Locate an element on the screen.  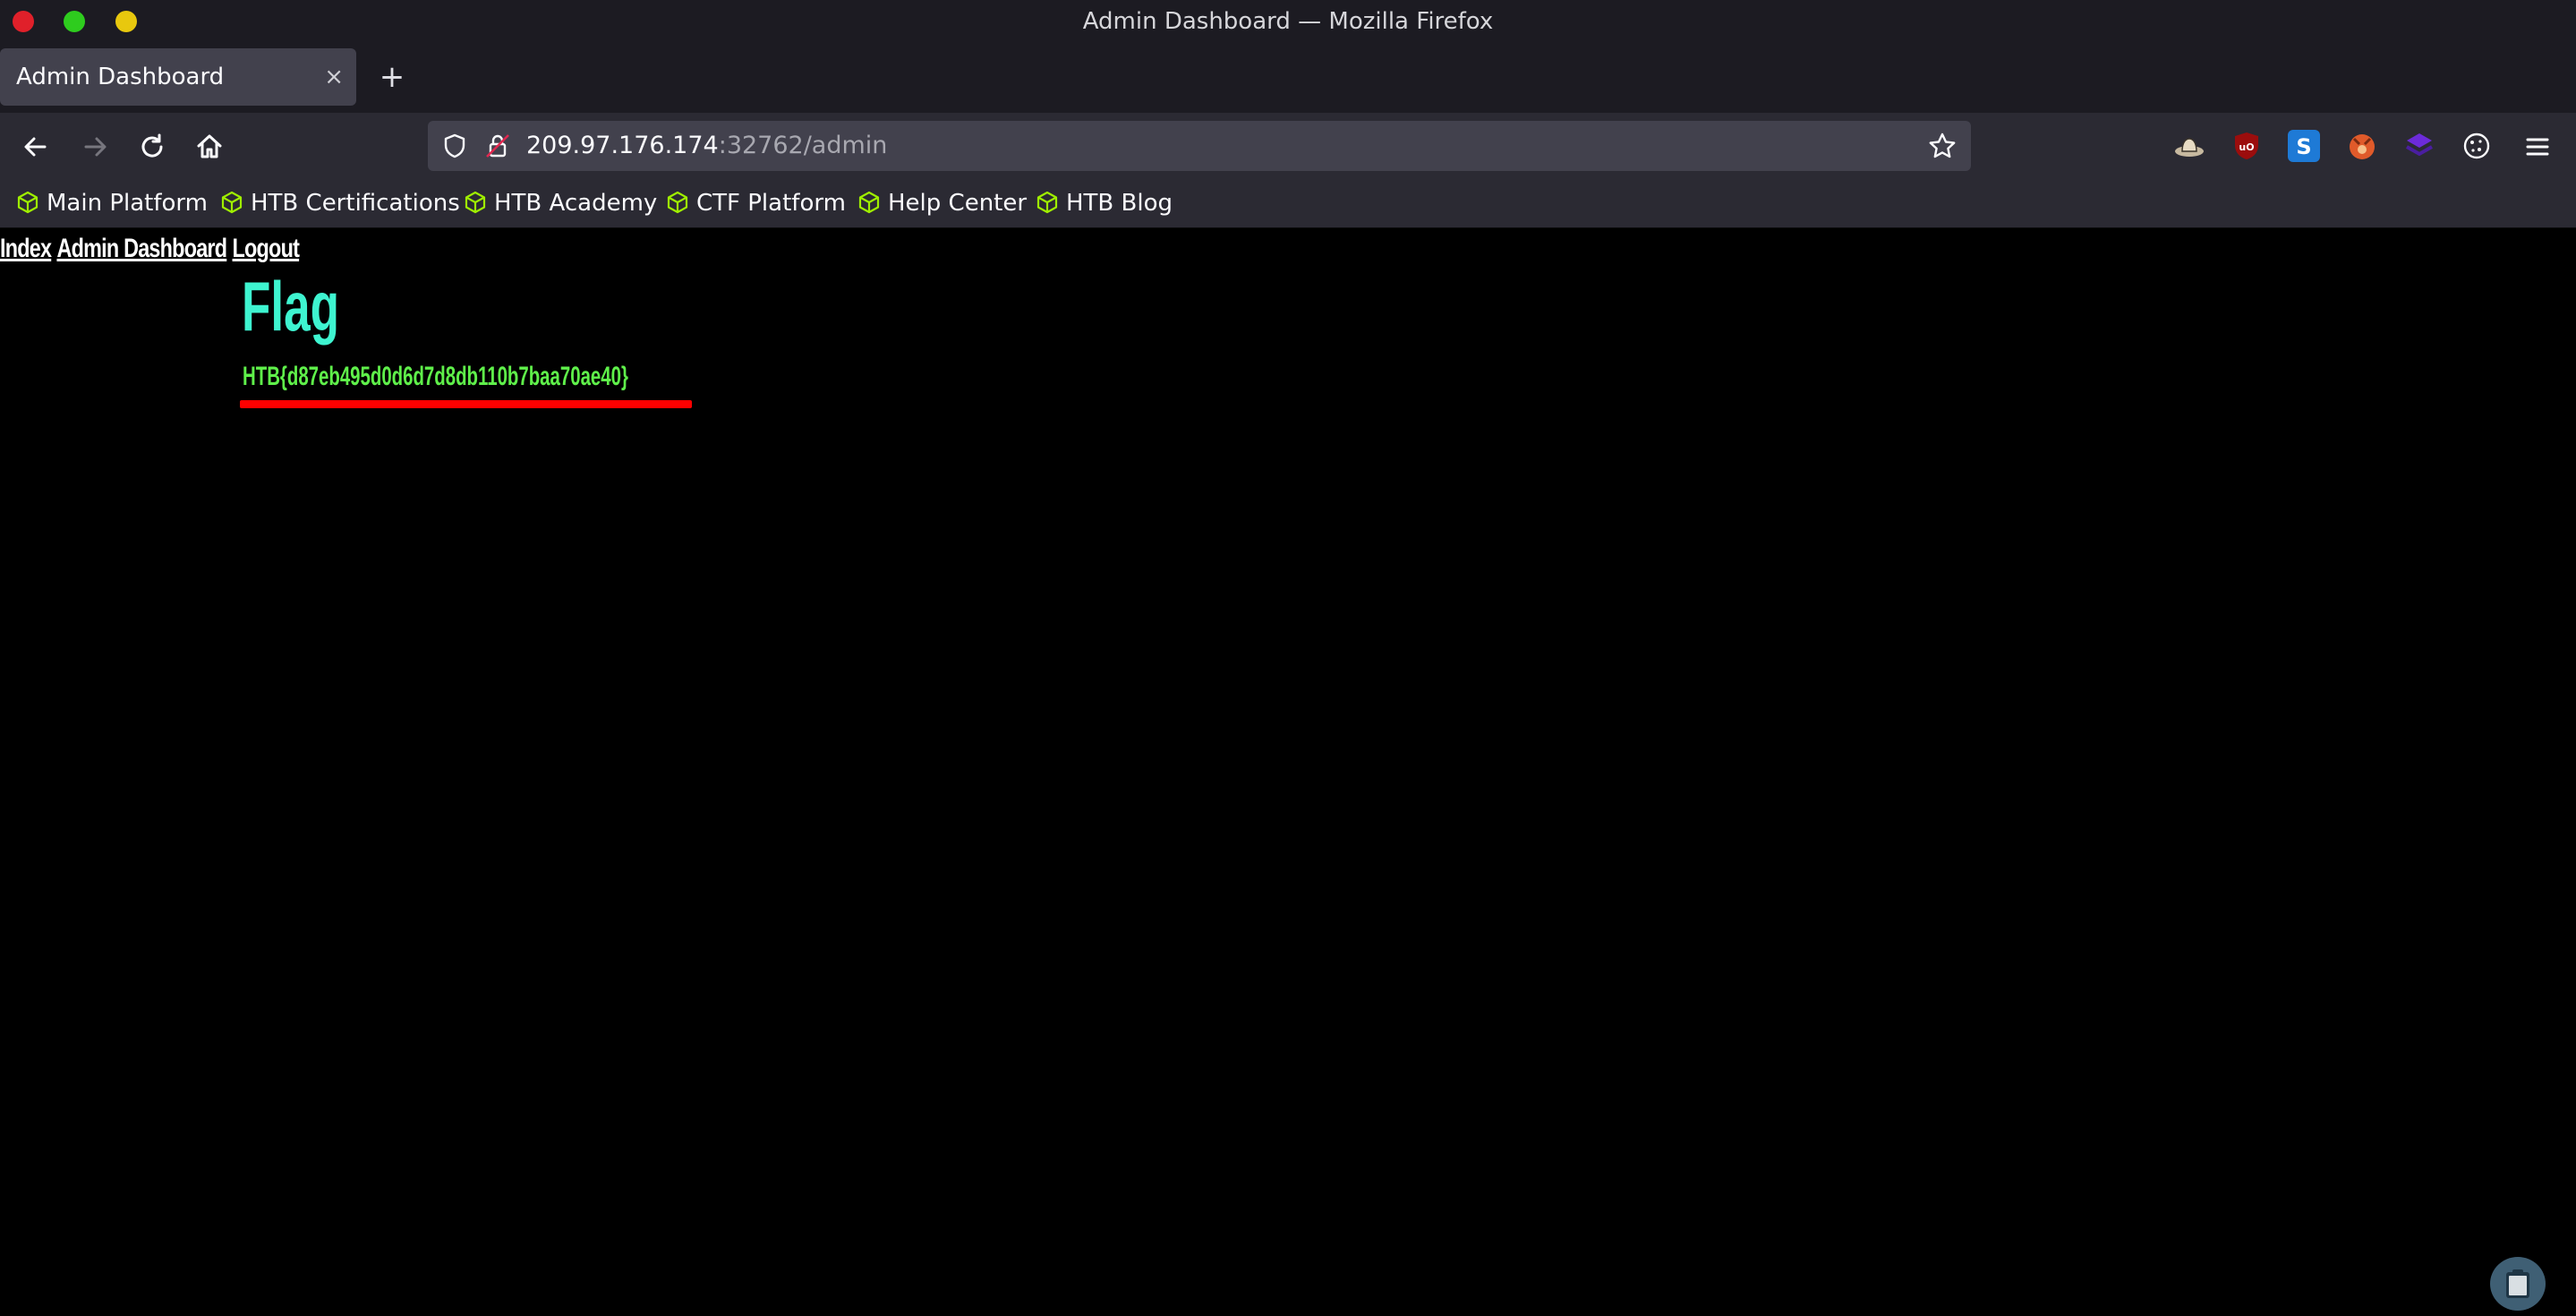
ublock-origin-icon: uO is located at coordinates (2247, 146).